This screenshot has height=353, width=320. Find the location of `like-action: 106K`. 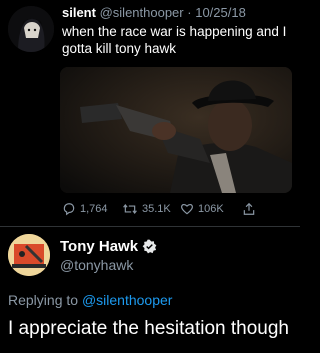

like-action: 106K is located at coordinates (202, 209).